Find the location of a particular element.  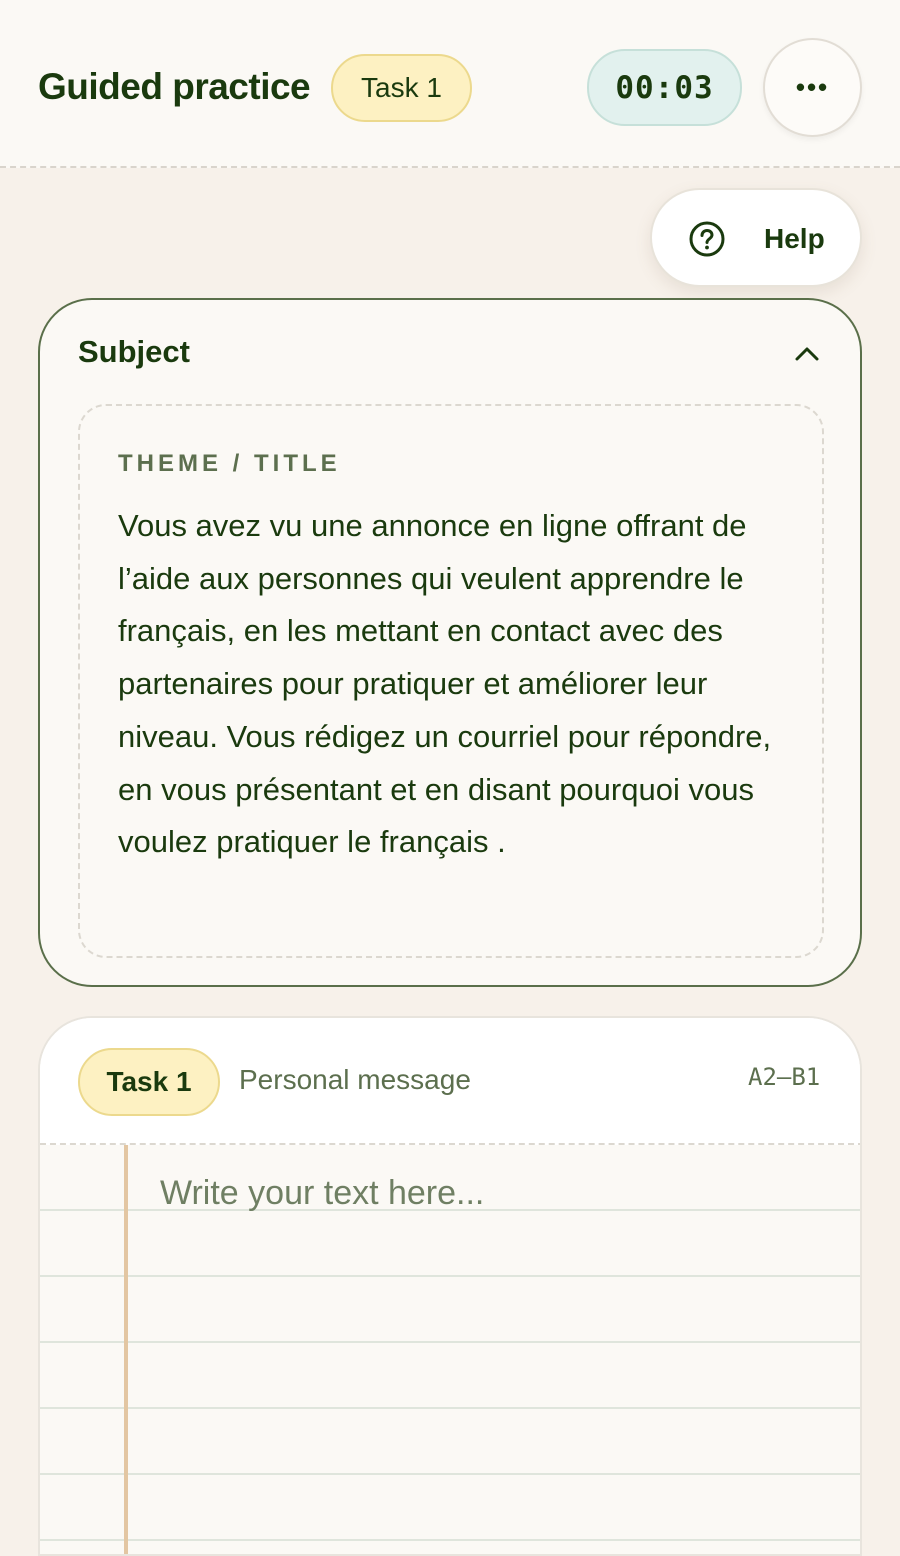

more-options-button: ••• is located at coordinates (812, 87).